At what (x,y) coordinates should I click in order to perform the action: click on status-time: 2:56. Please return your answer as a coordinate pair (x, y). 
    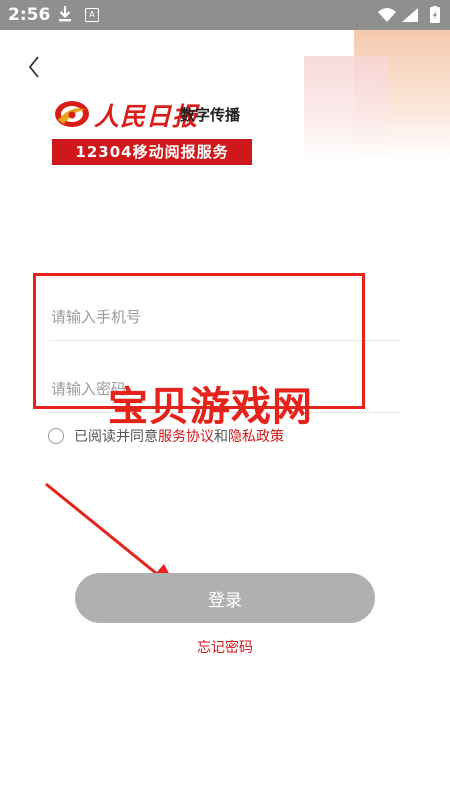
    Looking at the image, I should click on (29, 15).